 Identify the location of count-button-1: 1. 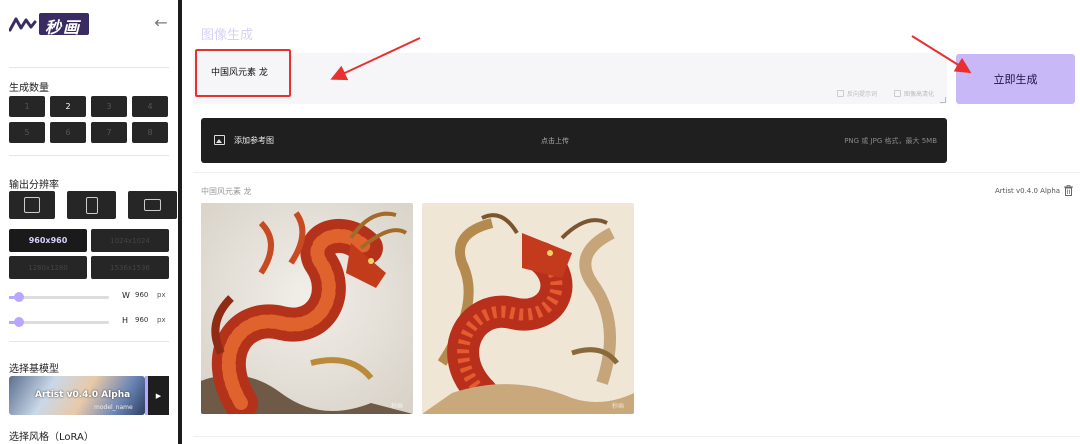
(27, 106).